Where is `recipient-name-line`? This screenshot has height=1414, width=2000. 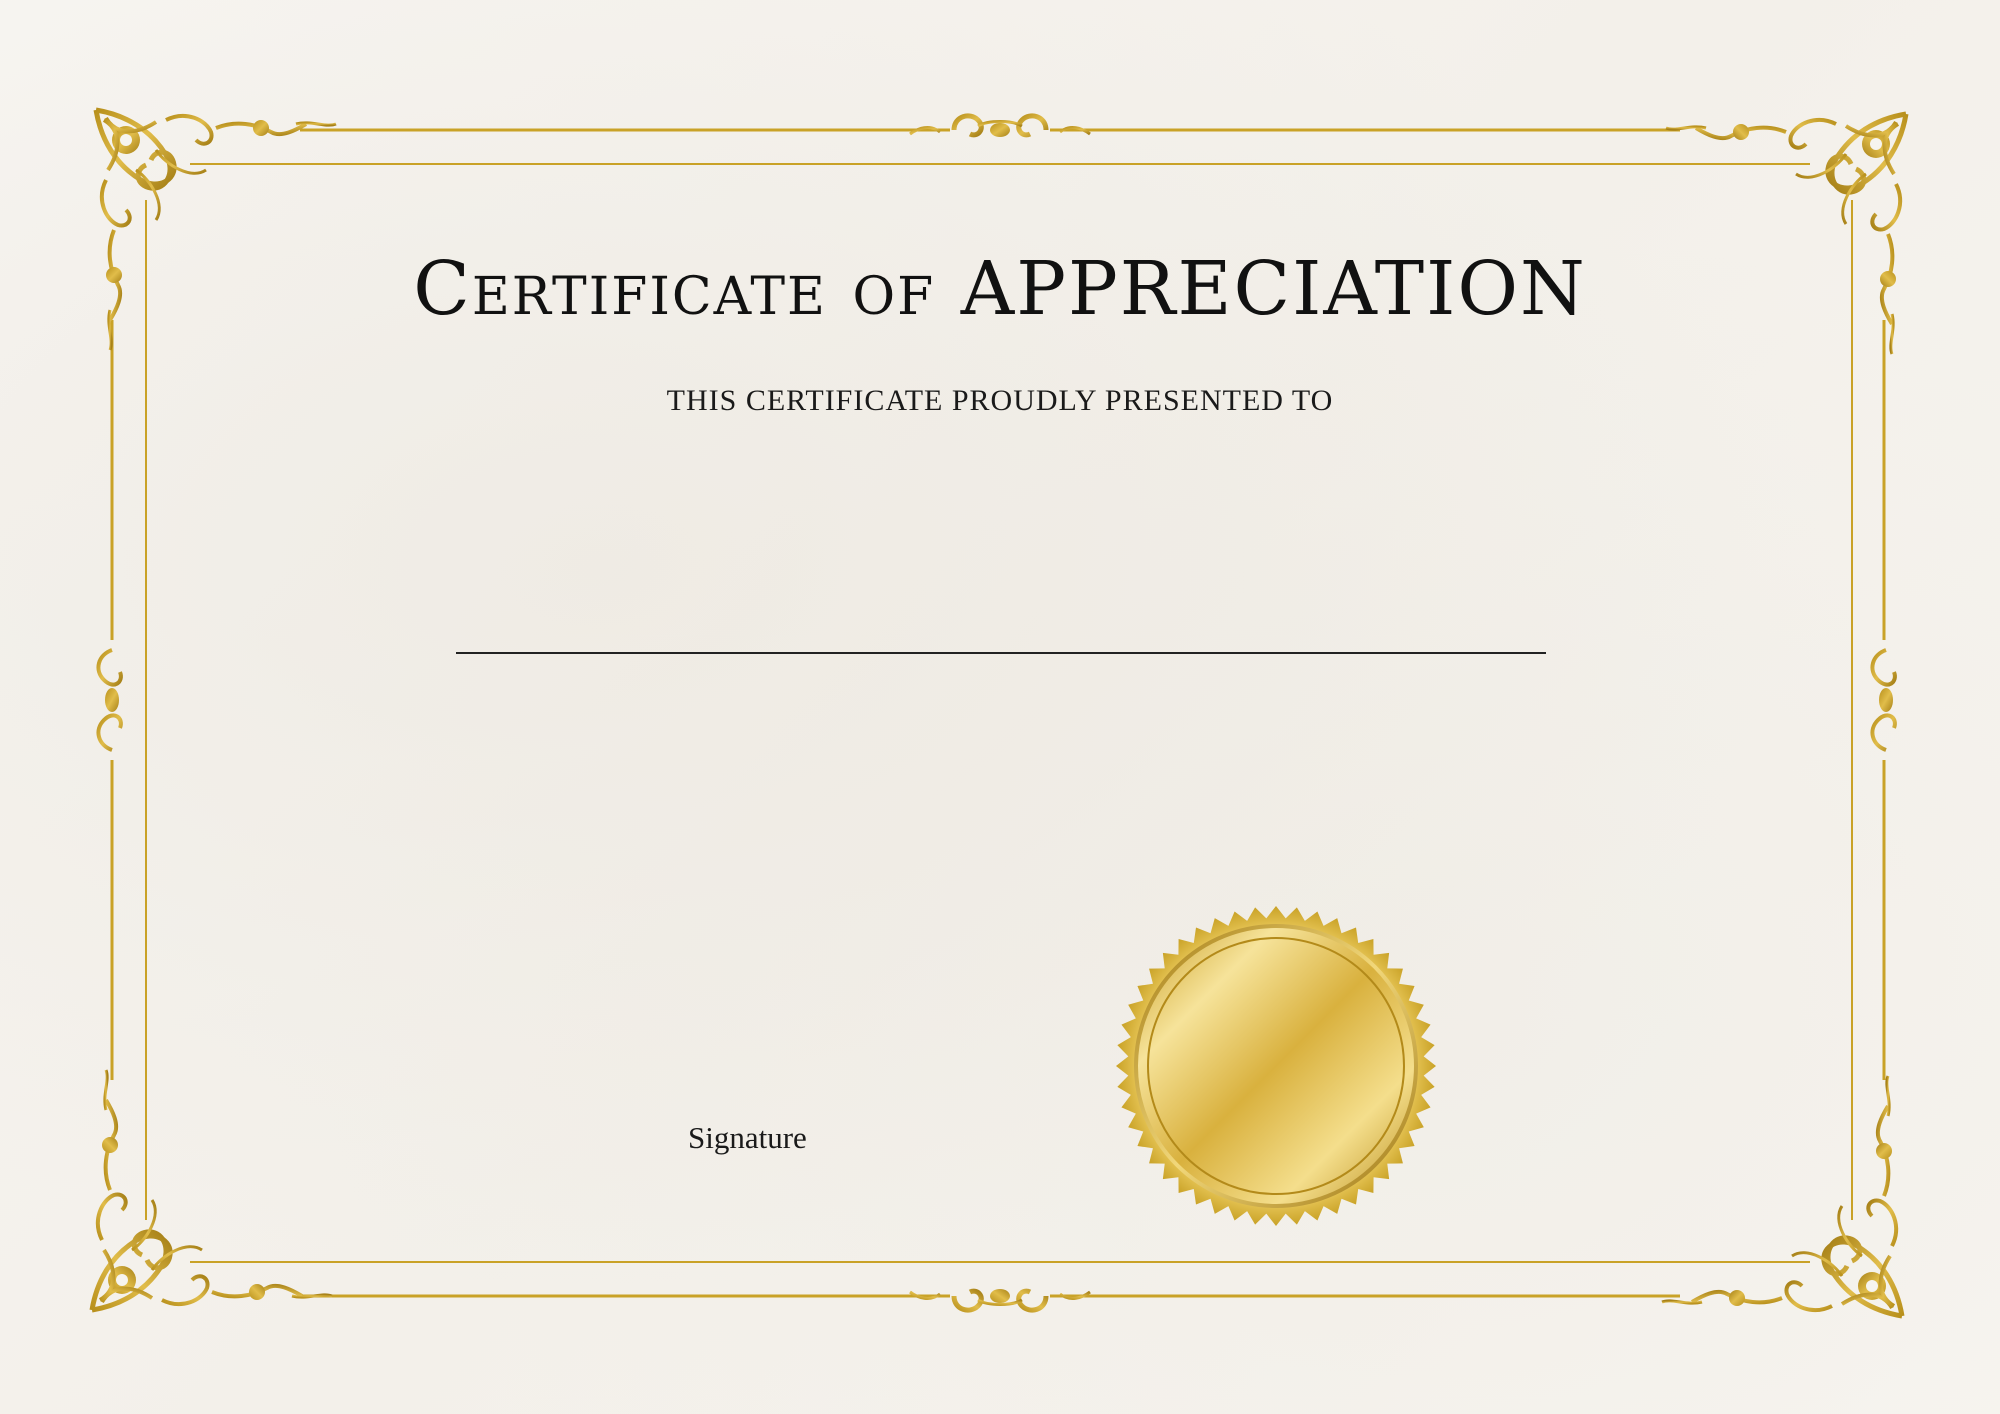
recipient-name-line is located at coordinates (1001, 653).